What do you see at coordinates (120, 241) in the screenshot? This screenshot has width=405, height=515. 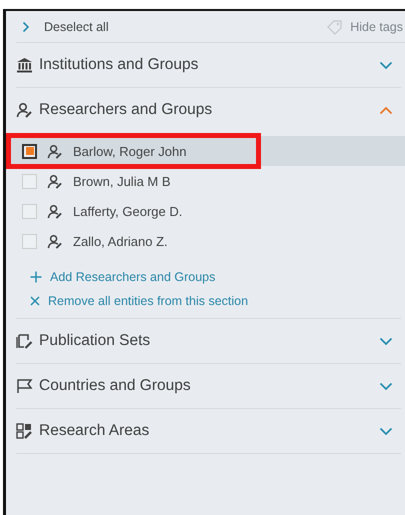 I see `researcher-name: Zallo, Adriano Z.` at bounding box center [120, 241].